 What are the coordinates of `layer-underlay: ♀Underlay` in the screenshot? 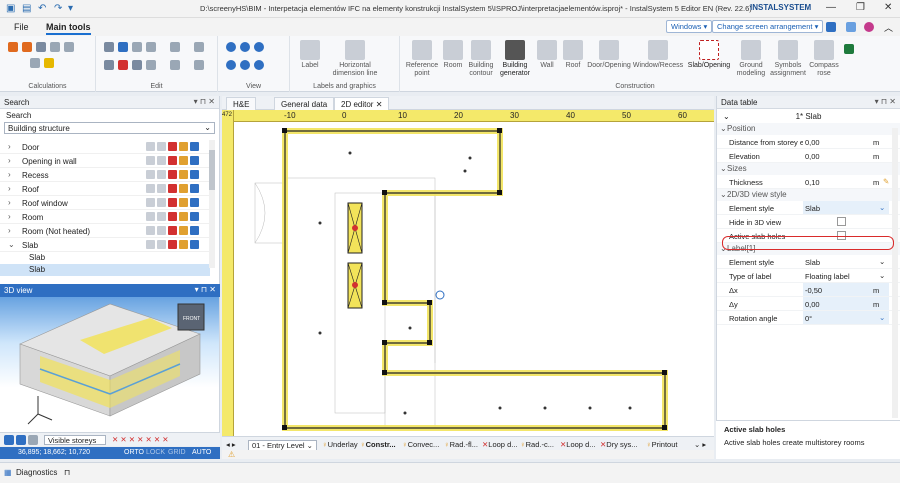 It's located at (340, 444).